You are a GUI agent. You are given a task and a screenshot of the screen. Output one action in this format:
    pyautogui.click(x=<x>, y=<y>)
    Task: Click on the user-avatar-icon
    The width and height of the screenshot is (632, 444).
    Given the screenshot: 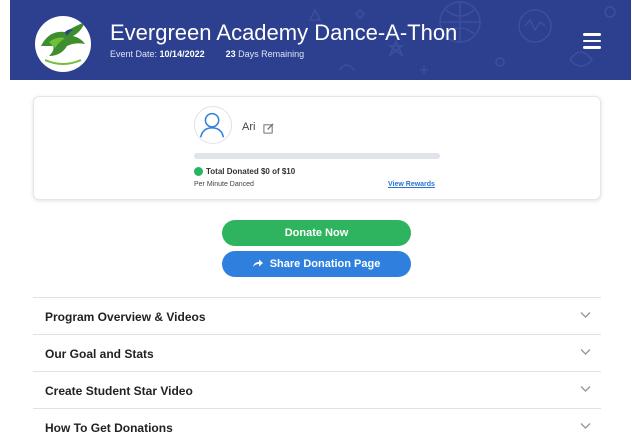 What is the action you would take?
    pyautogui.click(x=212, y=125)
    